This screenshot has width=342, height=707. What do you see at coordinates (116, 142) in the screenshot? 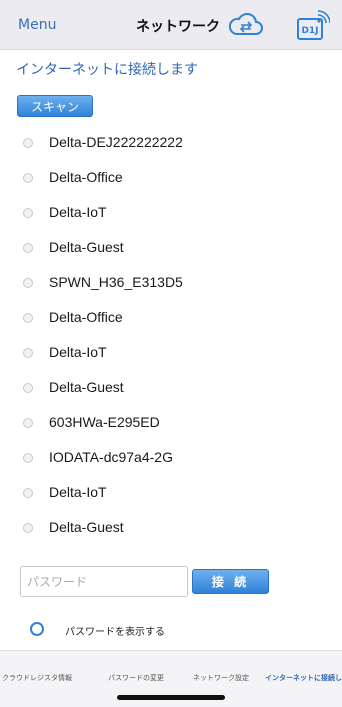
I see `network-ssid: Delta-DEJ222222222` at bounding box center [116, 142].